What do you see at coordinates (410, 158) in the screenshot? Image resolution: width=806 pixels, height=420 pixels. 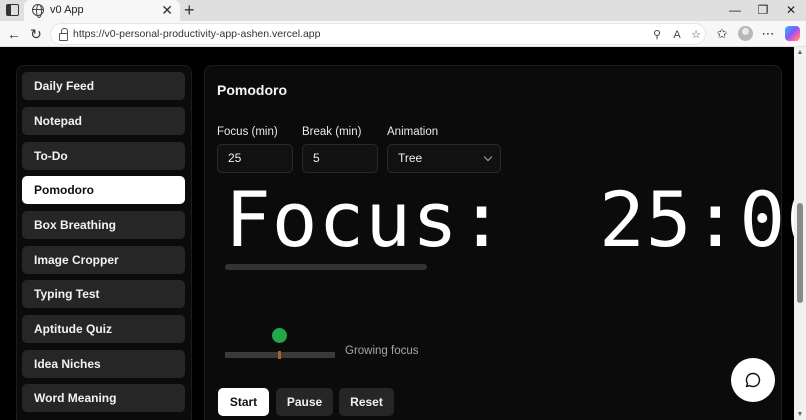 I see `animation-select-value: Tree` at bounding box center [410, 158].